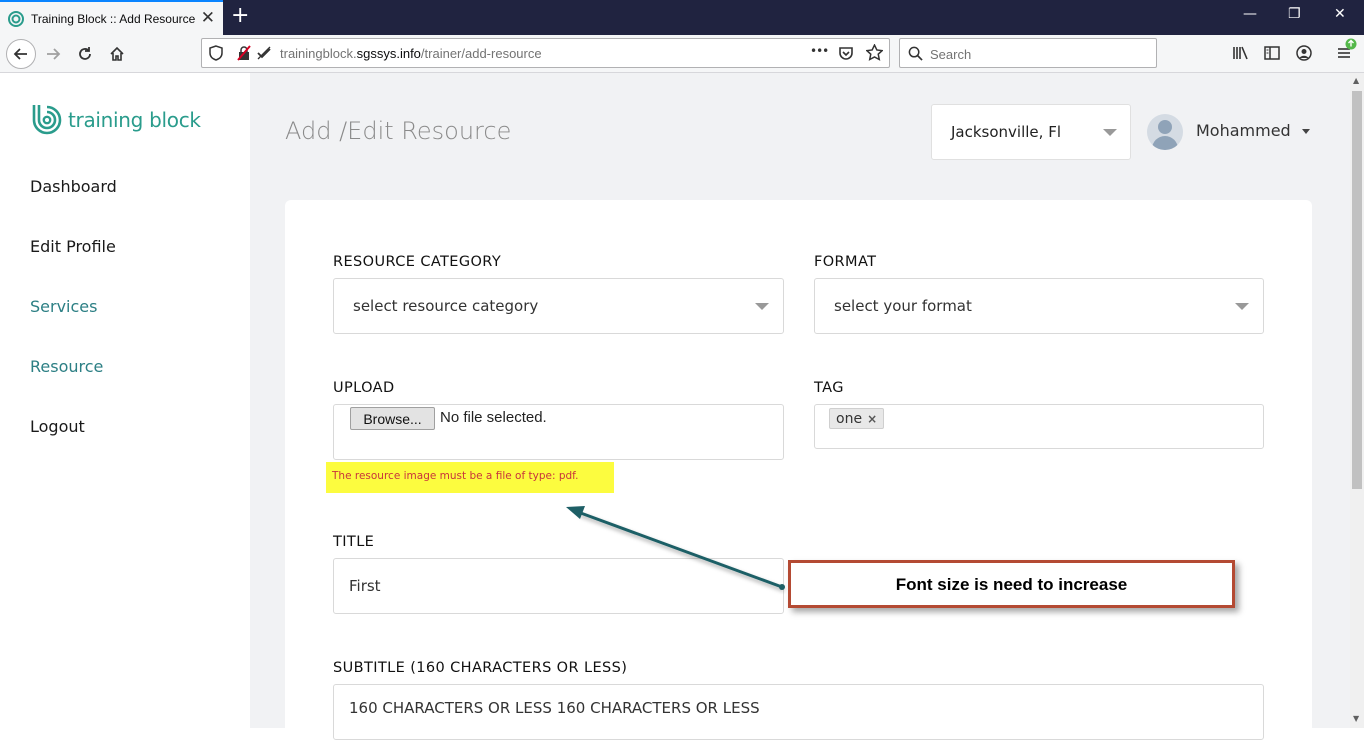  I want to click on url-prefix: trainingblock., so click(318, 53).